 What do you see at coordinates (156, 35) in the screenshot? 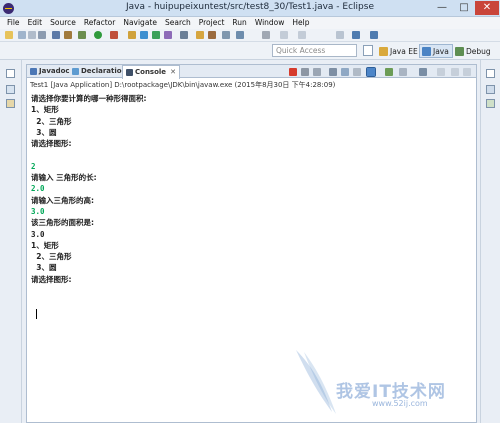
I see `new-class-icon` at bounding box center [156, 35].